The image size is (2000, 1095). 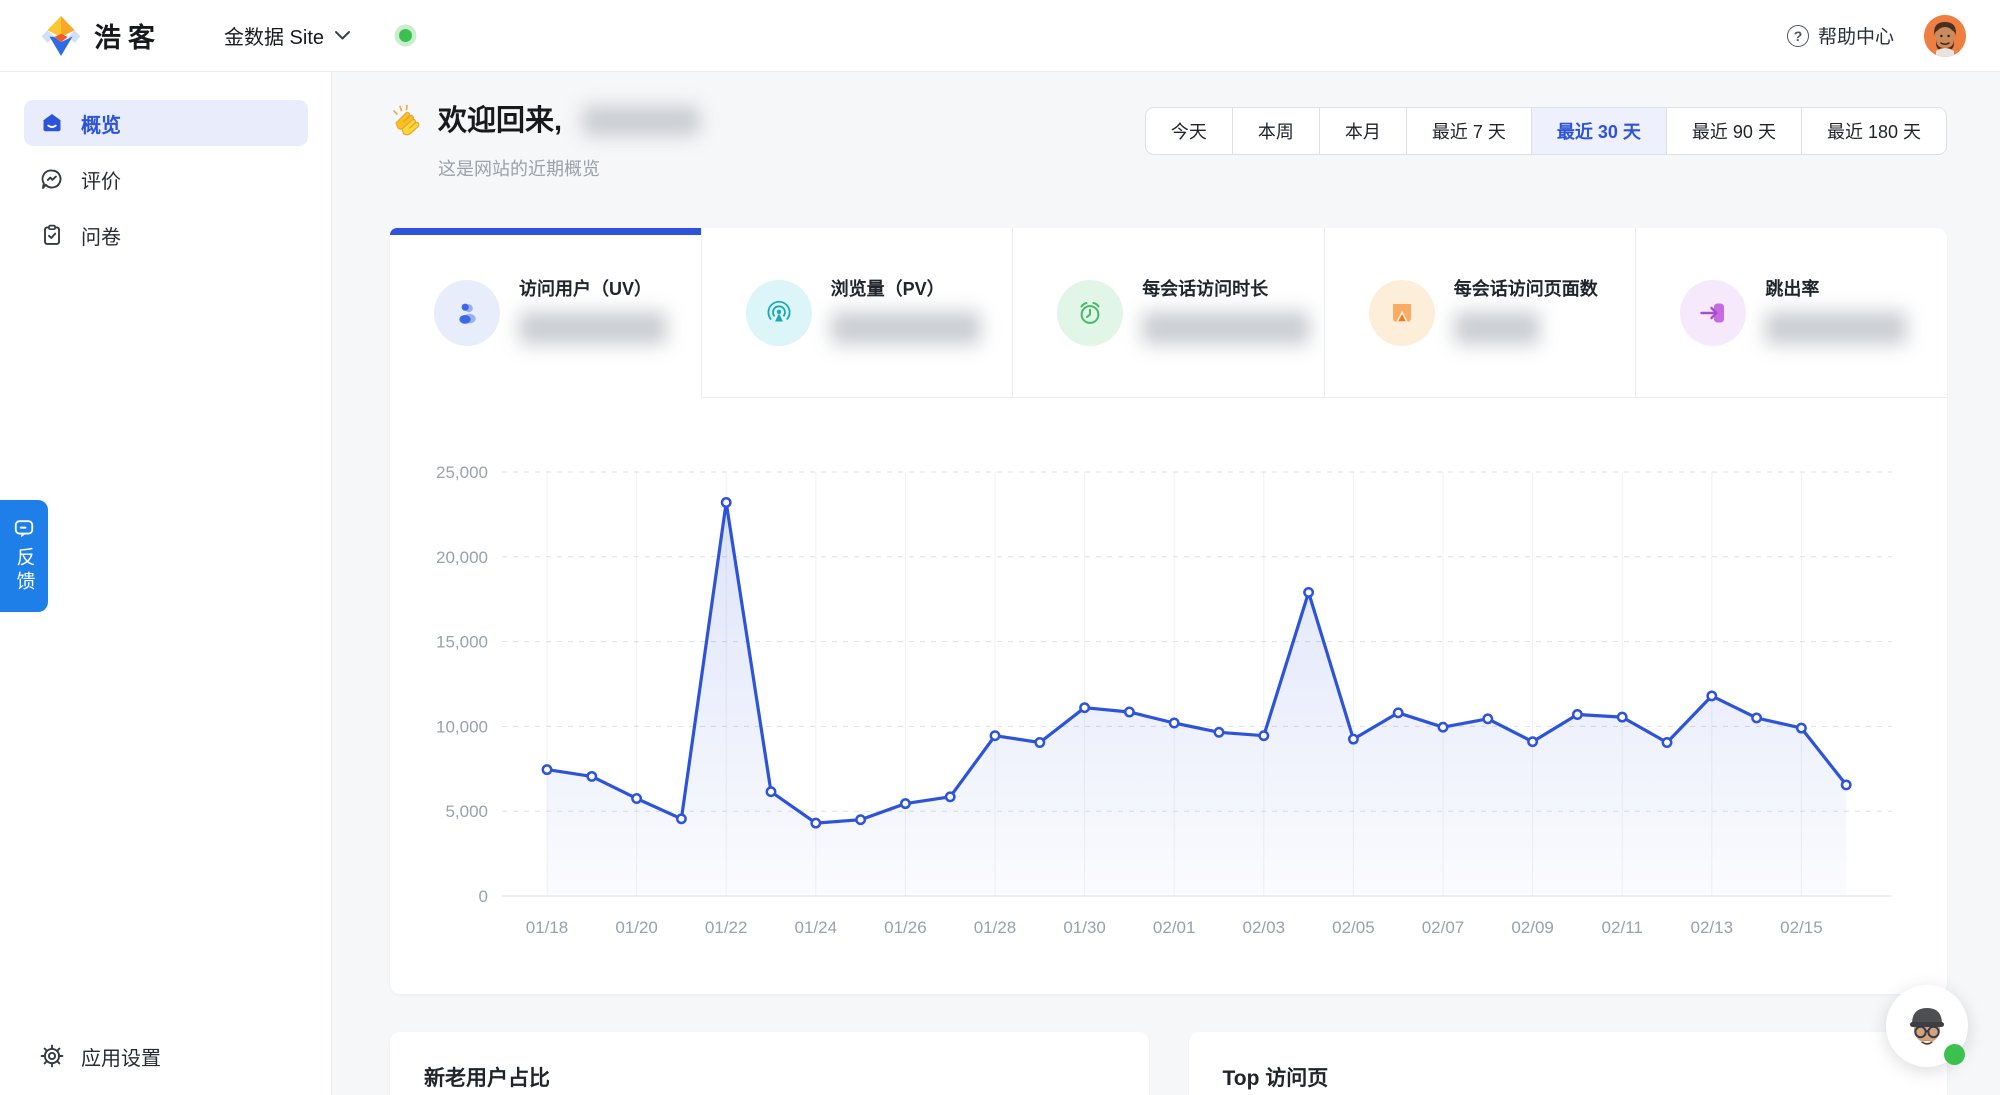 What do you see at coordinates (24, 570) in the screenshot?
I see `feedback-label: 反馈` at bounding box center [24, 570].